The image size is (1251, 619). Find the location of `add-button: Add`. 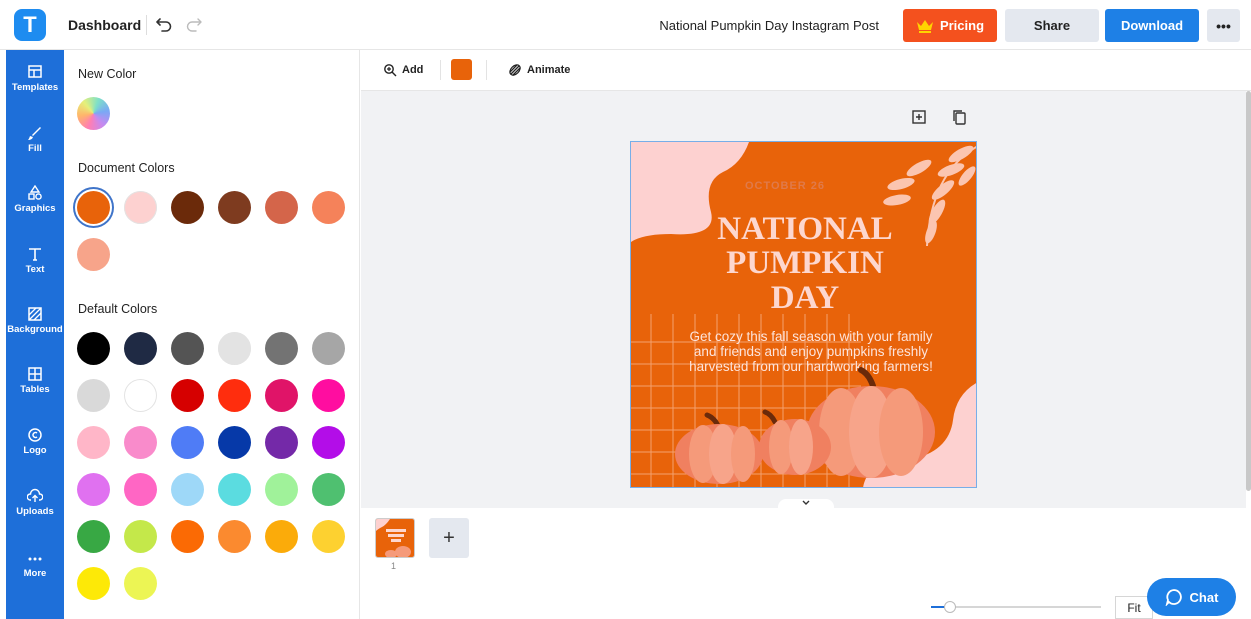

add-button: Add is located at coordinates (403, 70).